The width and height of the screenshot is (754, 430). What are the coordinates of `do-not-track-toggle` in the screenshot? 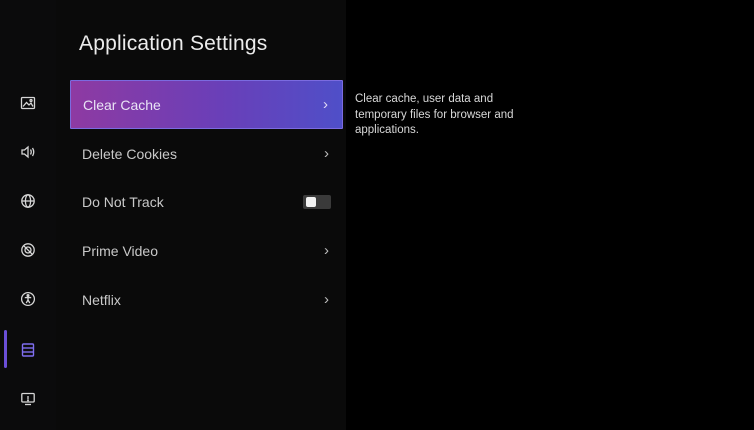 It's located at (317, 201).